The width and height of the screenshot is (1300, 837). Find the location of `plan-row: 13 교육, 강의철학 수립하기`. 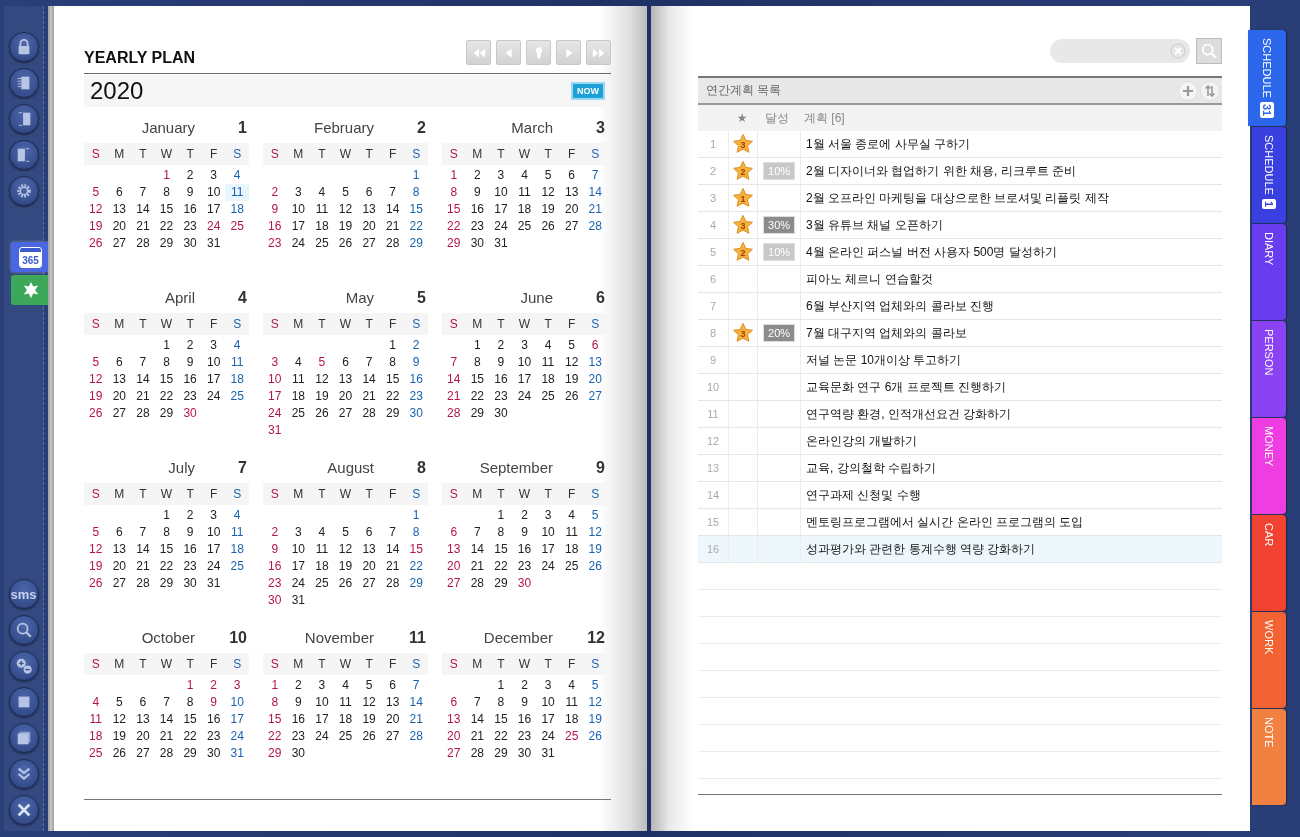

plan-row: 13 교육, 강의철학 수립하기 is located at coordinates (960, 468).